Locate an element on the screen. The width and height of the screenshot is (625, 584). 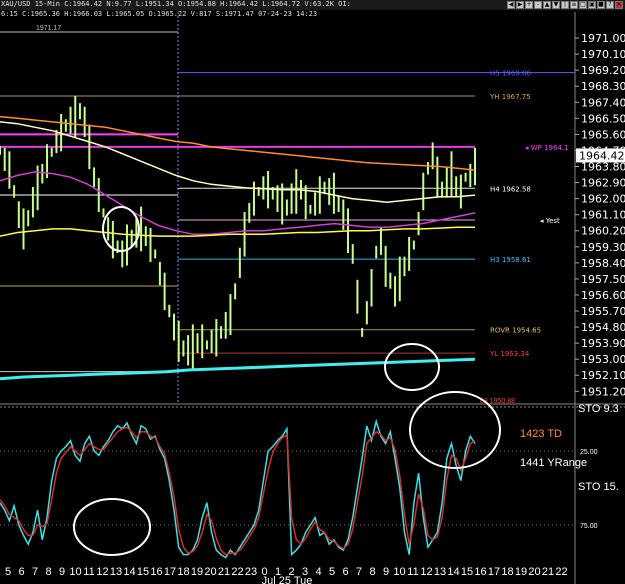
y-tick-label: 1961.10 is located at coordinates (603, 215).